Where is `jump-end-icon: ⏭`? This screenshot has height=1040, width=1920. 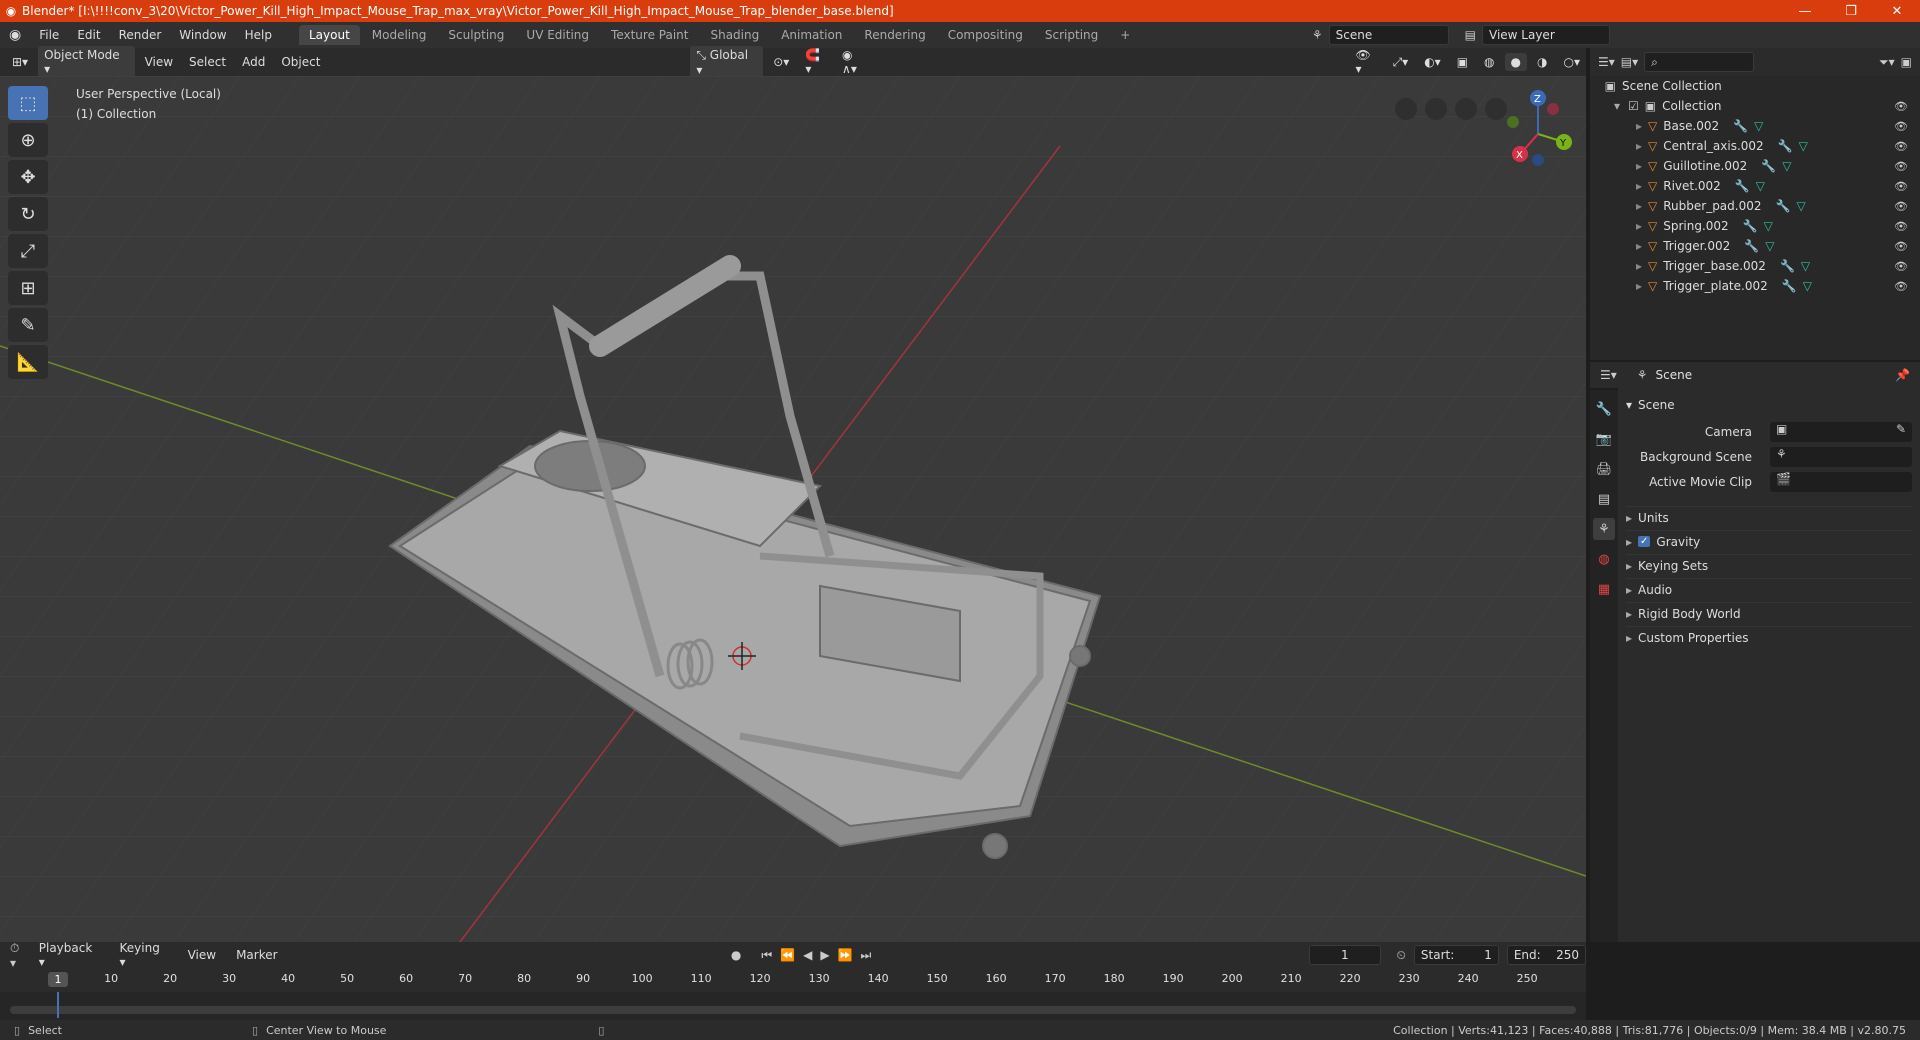
jump-end-icon: ⏭ is located at coordinates (866, 955).